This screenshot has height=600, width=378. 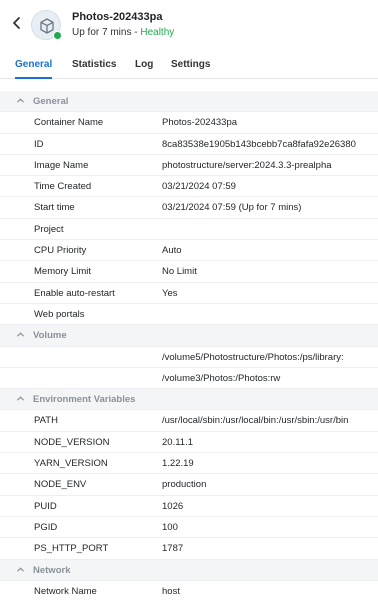 I want to click on table-row: NODE_ENV production, so click(x=189, y=485).